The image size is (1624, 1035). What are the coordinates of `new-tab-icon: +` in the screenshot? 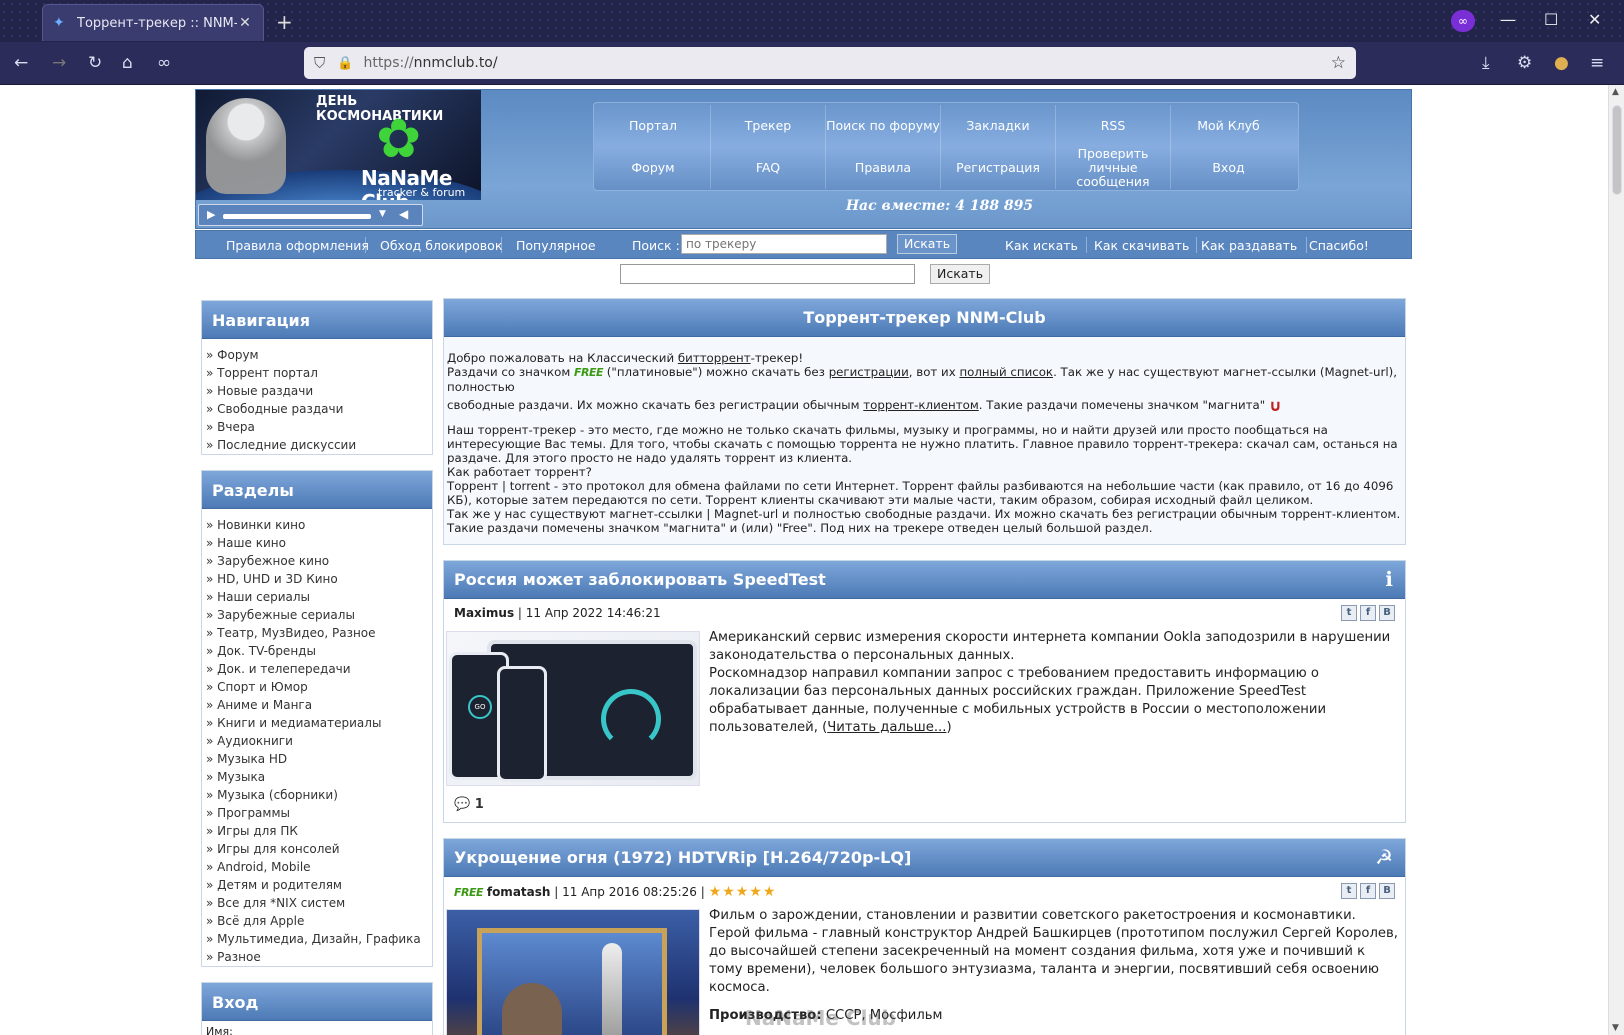 It's located at (284, 22).